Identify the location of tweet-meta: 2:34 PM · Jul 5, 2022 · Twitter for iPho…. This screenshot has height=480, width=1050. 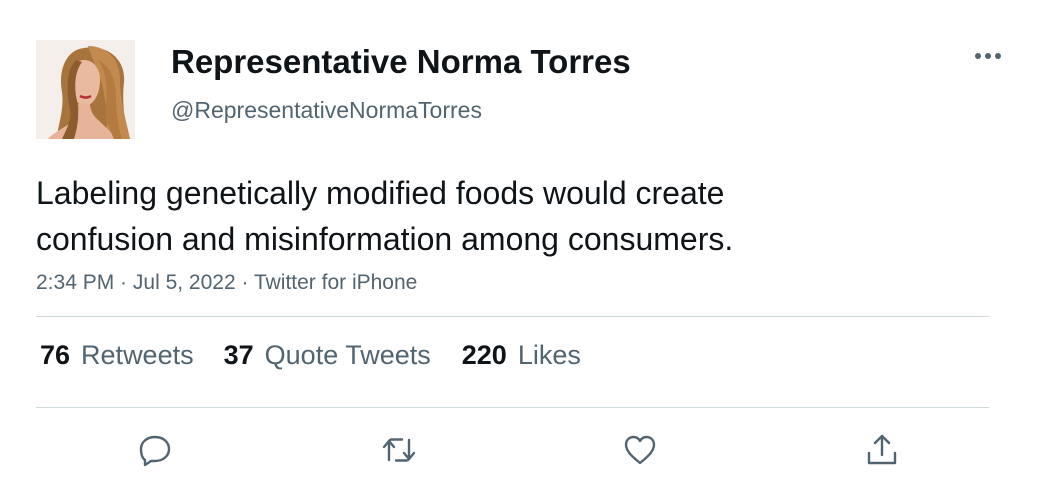
(226, 283).